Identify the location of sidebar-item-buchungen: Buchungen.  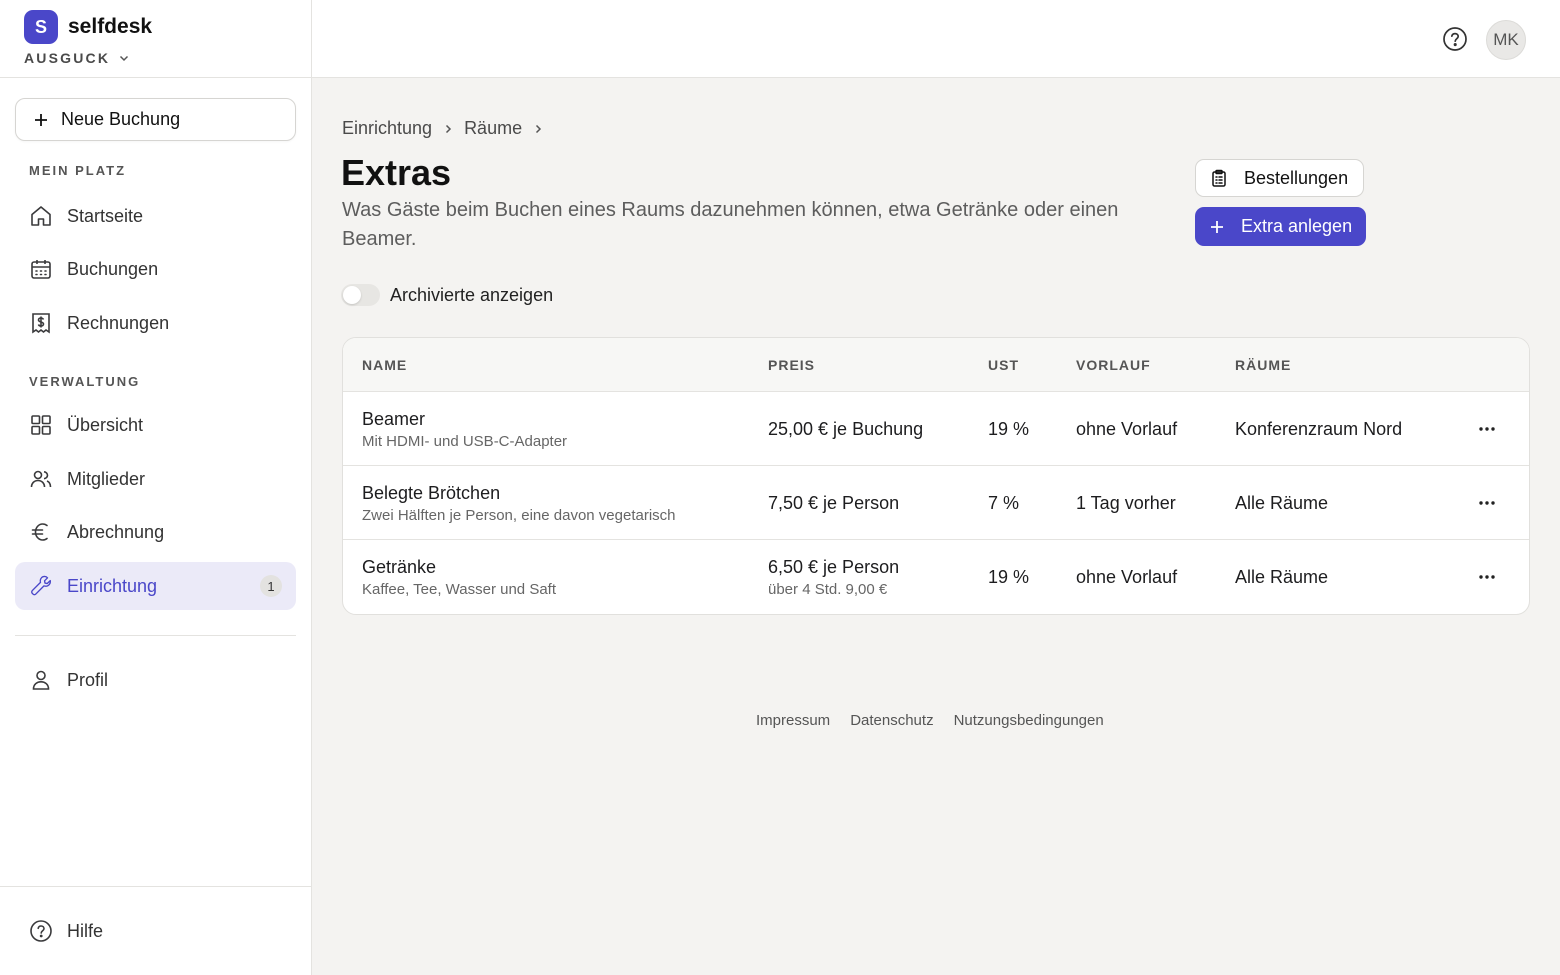
(155, 269).